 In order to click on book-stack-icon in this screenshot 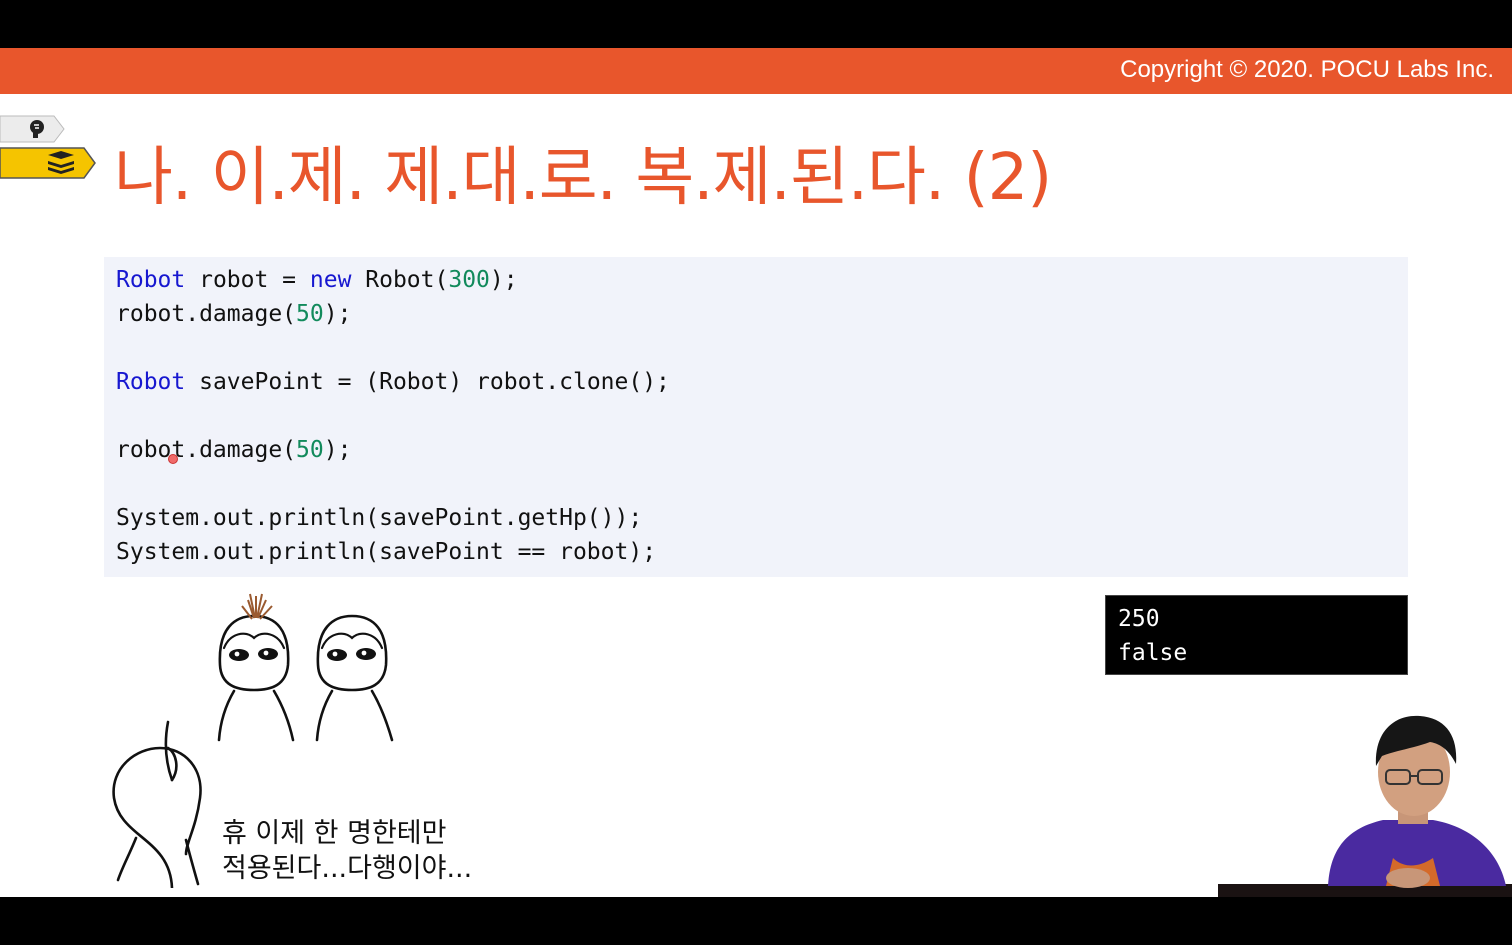, I will do `click(48, 163)`.